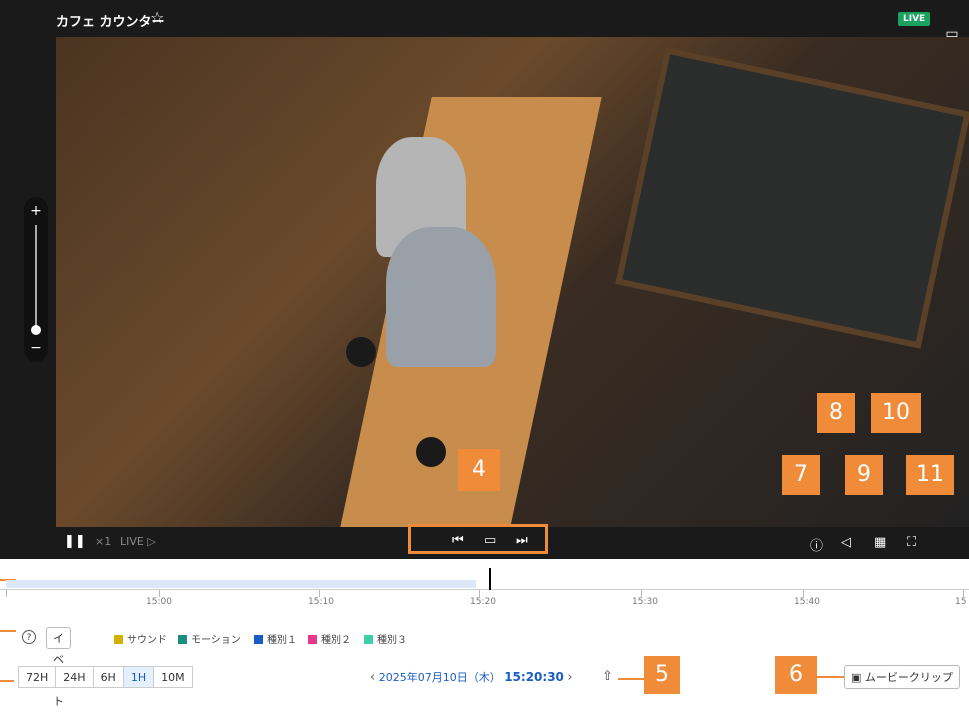 The width and height of the screenshot is (969, 712). I want to click on clip-icon: ▣, so click(858, 677).